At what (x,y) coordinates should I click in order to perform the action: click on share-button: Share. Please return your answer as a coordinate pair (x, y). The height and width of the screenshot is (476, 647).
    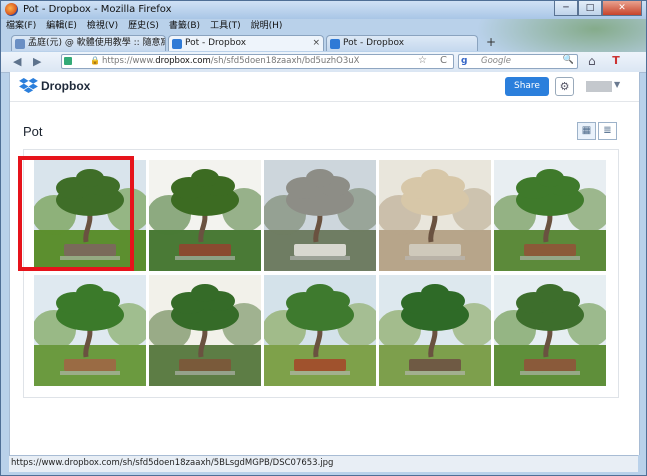
    Looking at the image, I should click on (527, 86).